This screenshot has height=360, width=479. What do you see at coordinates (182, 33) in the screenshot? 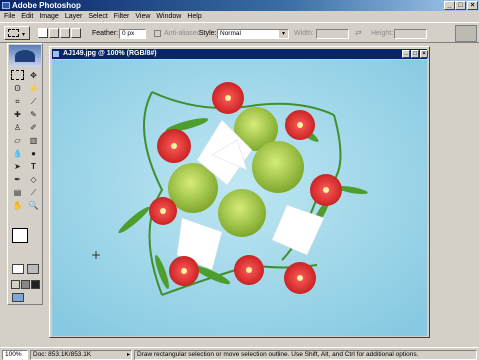
I see `antialiased-label: Anti-aliased` at bounding box center [182, 33].